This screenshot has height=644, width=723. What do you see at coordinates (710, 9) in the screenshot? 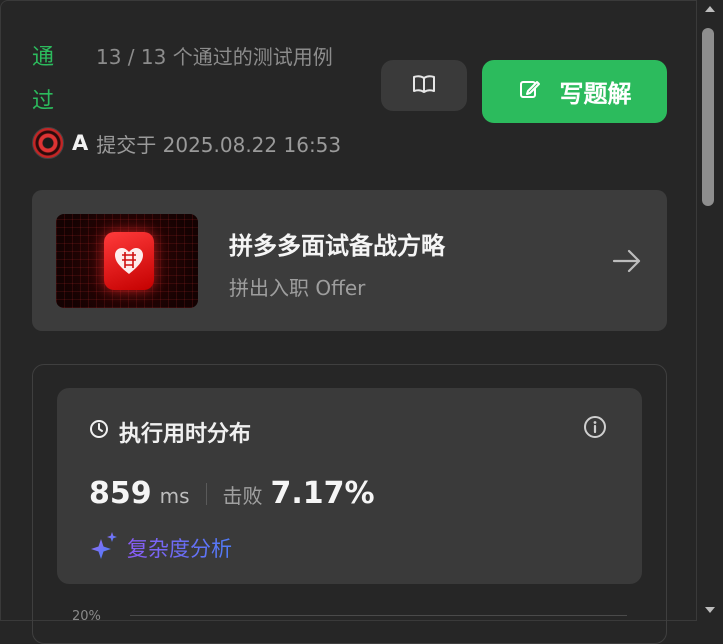
I see `scroll-up-icon` at bounding box center [710, 9].